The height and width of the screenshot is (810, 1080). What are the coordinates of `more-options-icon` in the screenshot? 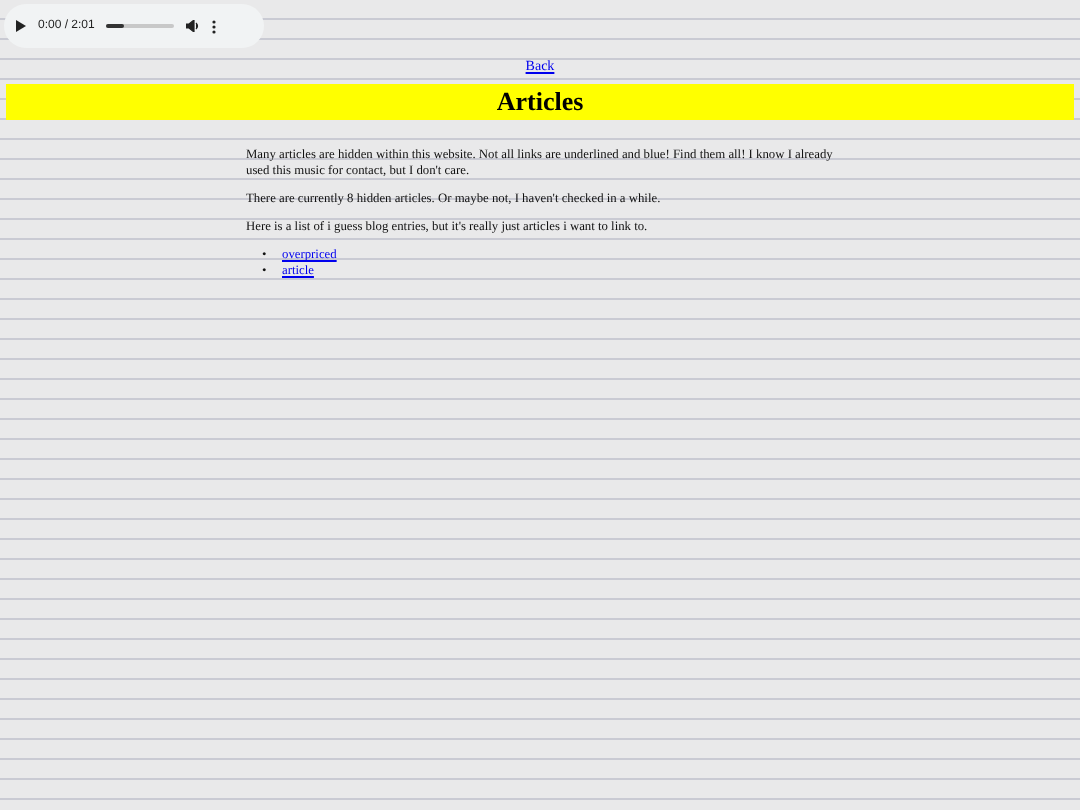 It's located at (214, 26).